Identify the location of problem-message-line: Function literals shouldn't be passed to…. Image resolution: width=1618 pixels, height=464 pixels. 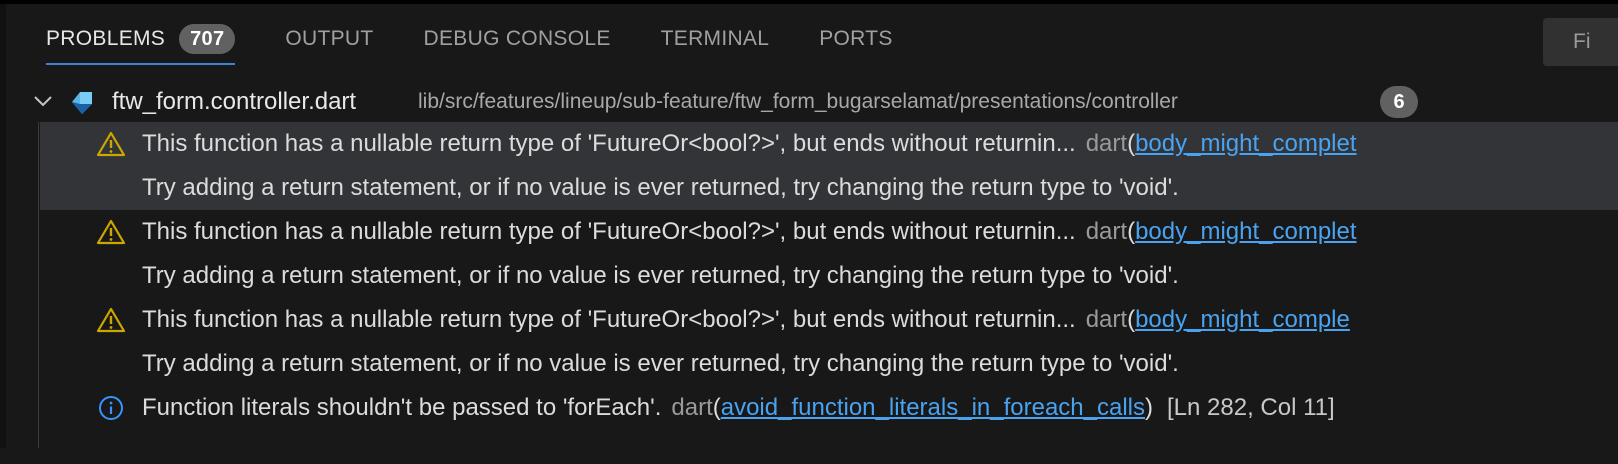
(738, 408).